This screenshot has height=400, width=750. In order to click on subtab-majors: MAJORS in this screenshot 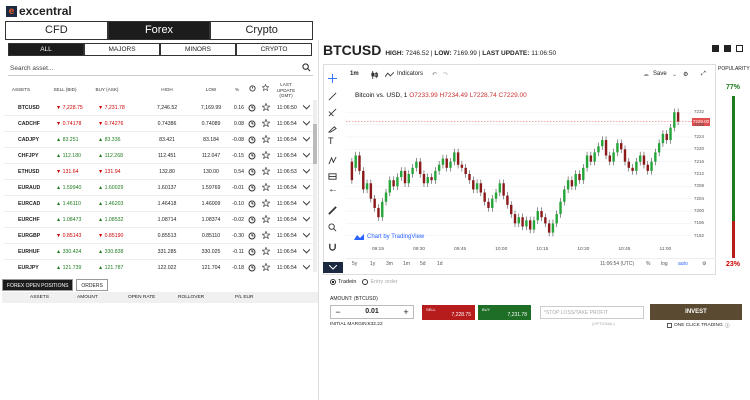, I will do `click(122, 49)`.